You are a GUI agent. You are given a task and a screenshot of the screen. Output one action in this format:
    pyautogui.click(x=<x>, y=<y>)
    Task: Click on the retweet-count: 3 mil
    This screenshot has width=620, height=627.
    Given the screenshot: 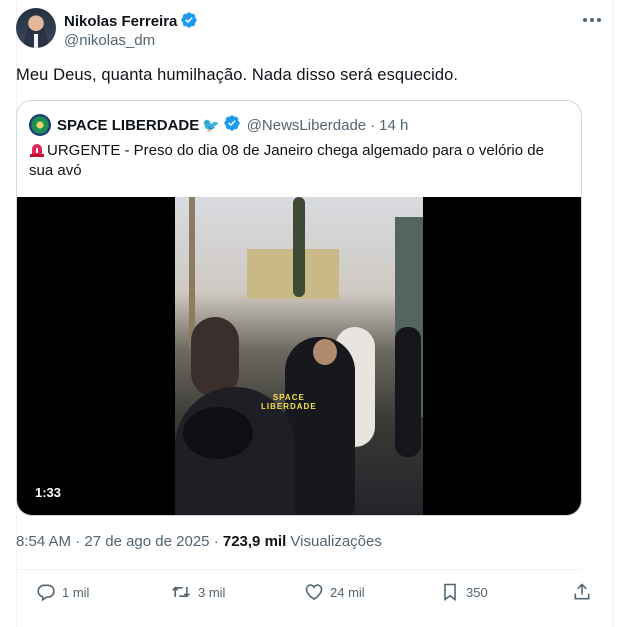 What is the action you would take?
    pyautogui.click(x=212, y=592)
    